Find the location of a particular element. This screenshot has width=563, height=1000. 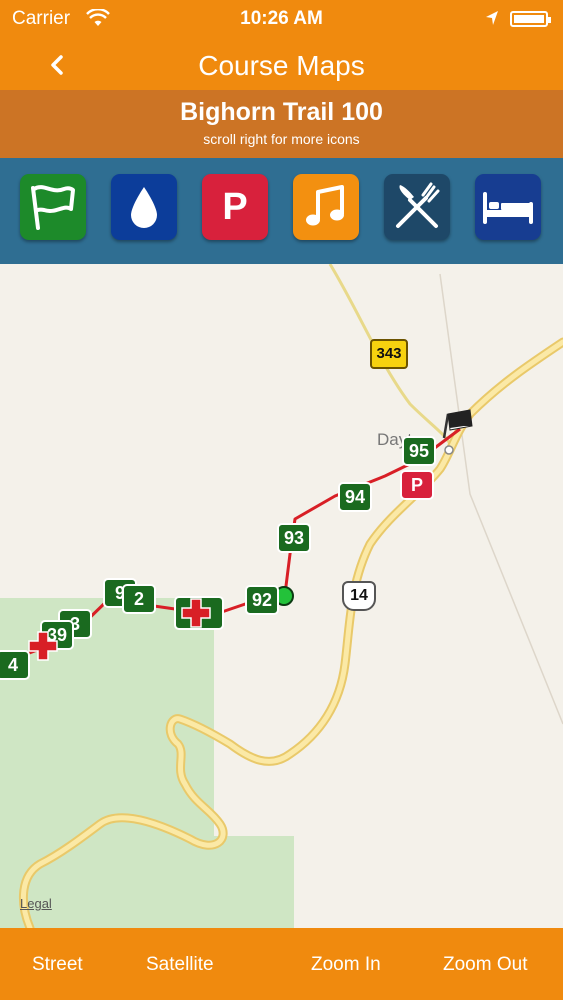

water-filter-button is located at coordinates (144, 207).